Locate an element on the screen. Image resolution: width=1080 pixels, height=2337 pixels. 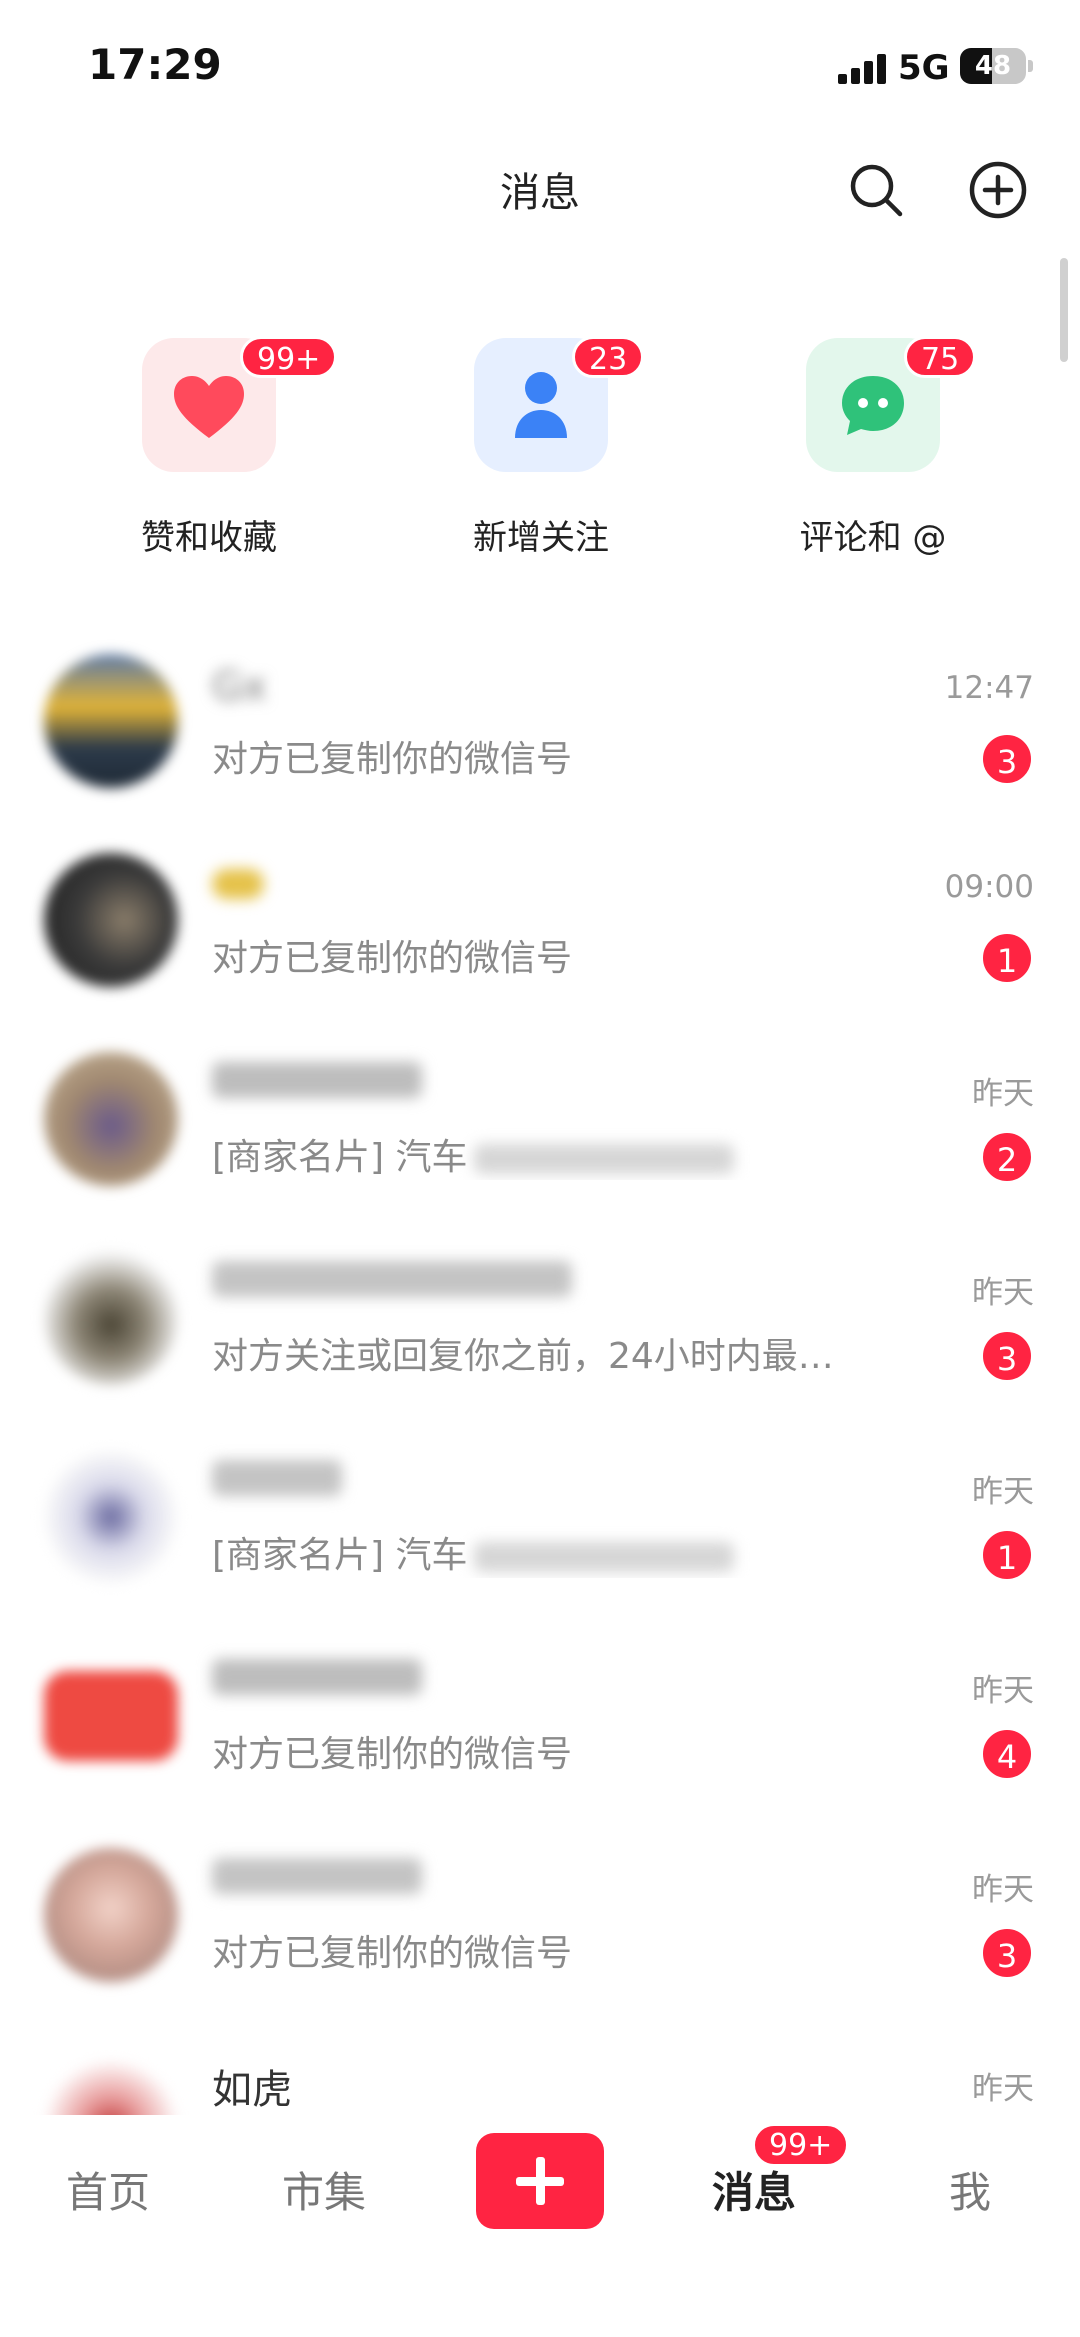
message-row: [商家名片] 汽车 昨天 2 is located at coordinates (540, 1137).